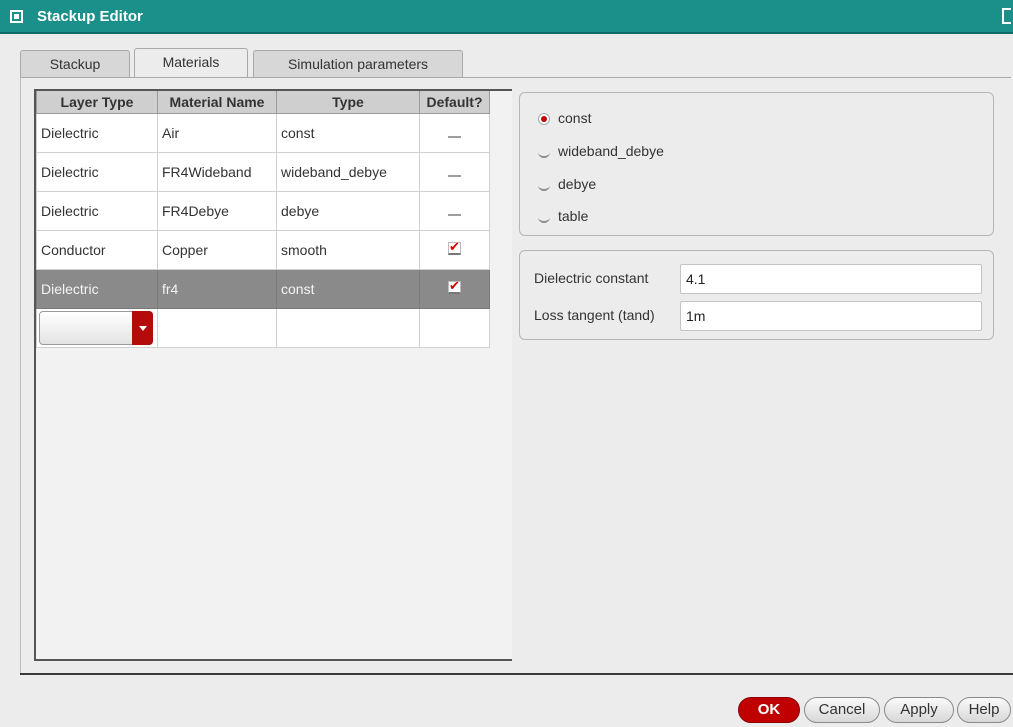  I want to click on chevron-down-icon, so click(142, 327).